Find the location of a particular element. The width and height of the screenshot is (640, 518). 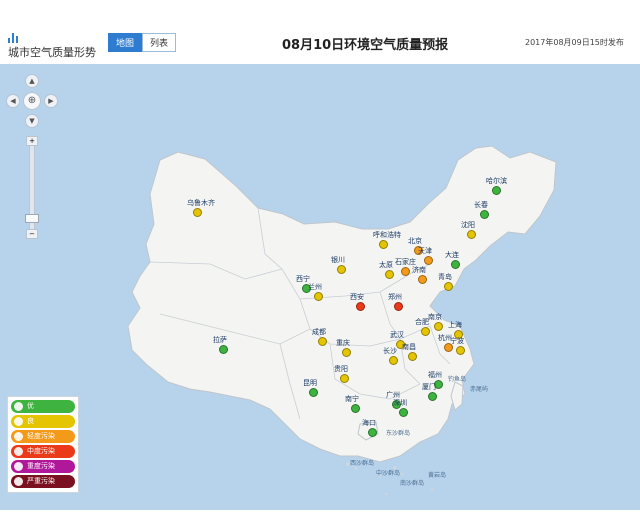

city-label: 天津 is located at coordinates (425, 251).